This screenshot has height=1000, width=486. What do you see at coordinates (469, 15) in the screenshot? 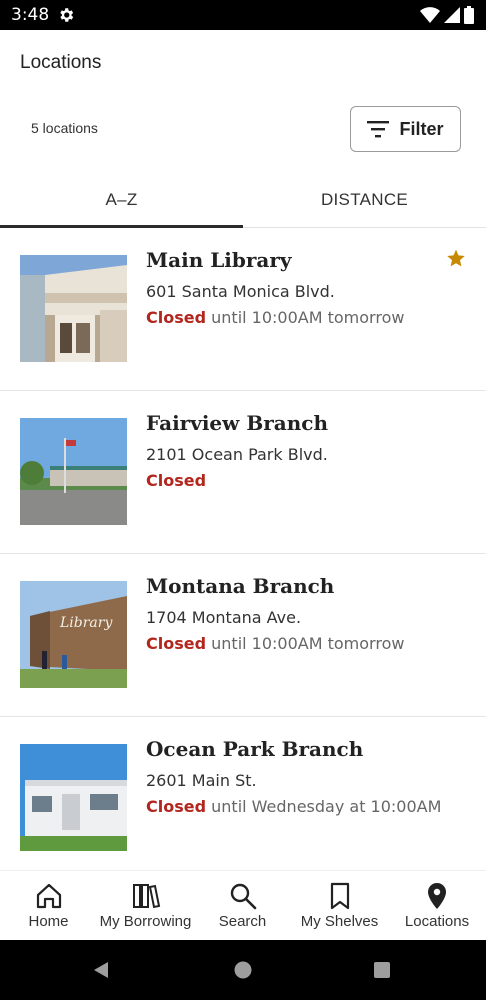
I see `battery-icon` at bounding box center [469, 15].